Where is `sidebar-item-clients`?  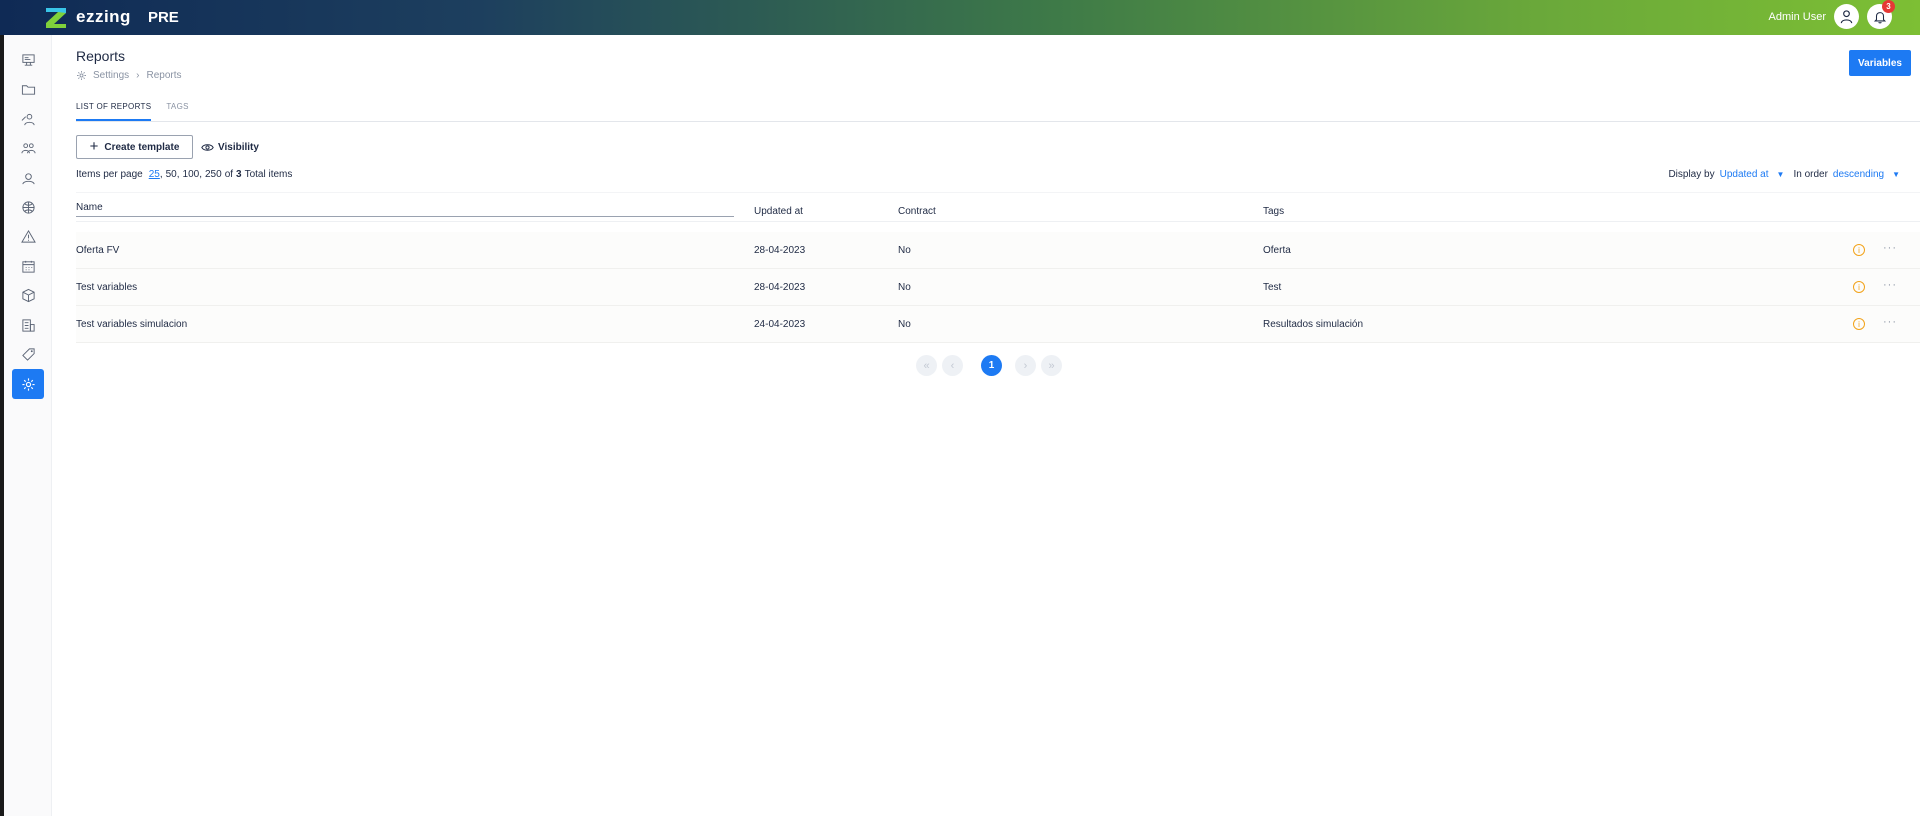
sidebar-item-clients is located at coordinates (28, 178).